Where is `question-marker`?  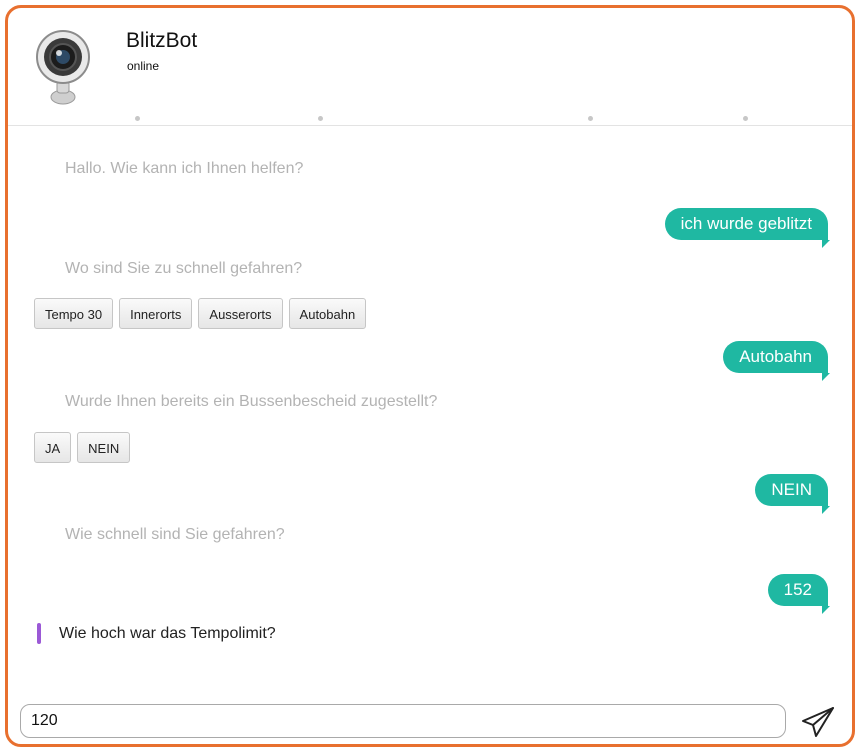
question-marker is located at coordinates (39, 633).